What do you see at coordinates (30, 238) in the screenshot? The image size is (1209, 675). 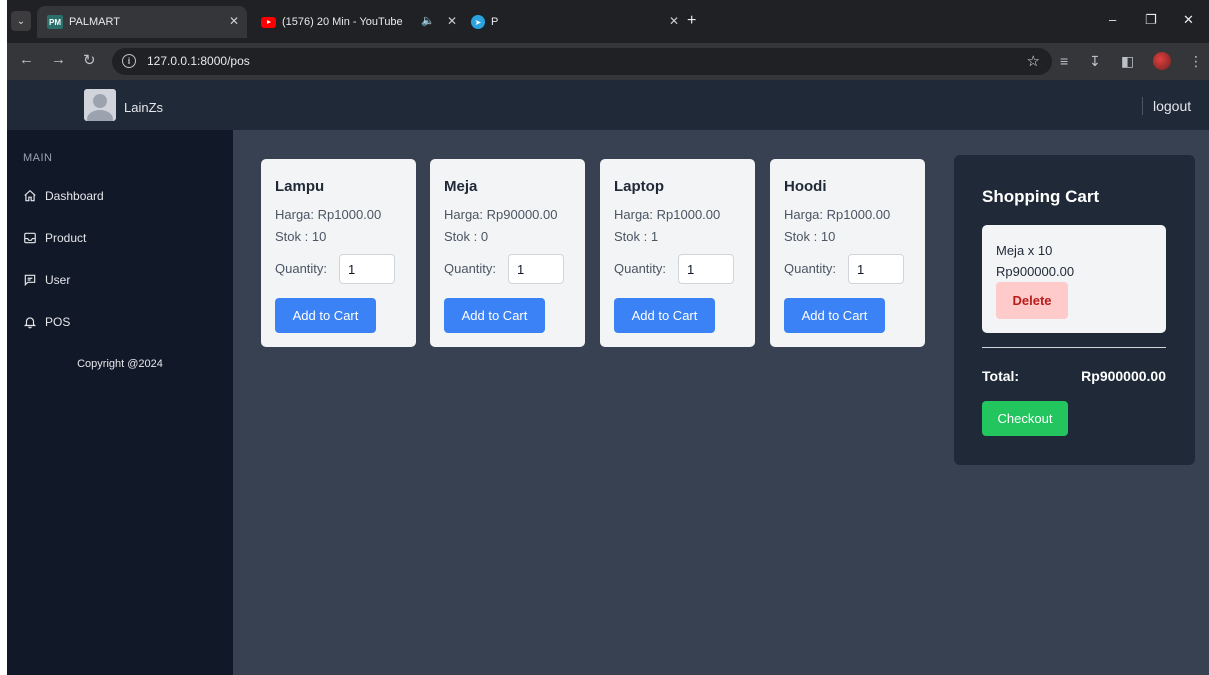 I see `inbox-icon` at bounding box center [30, 238].